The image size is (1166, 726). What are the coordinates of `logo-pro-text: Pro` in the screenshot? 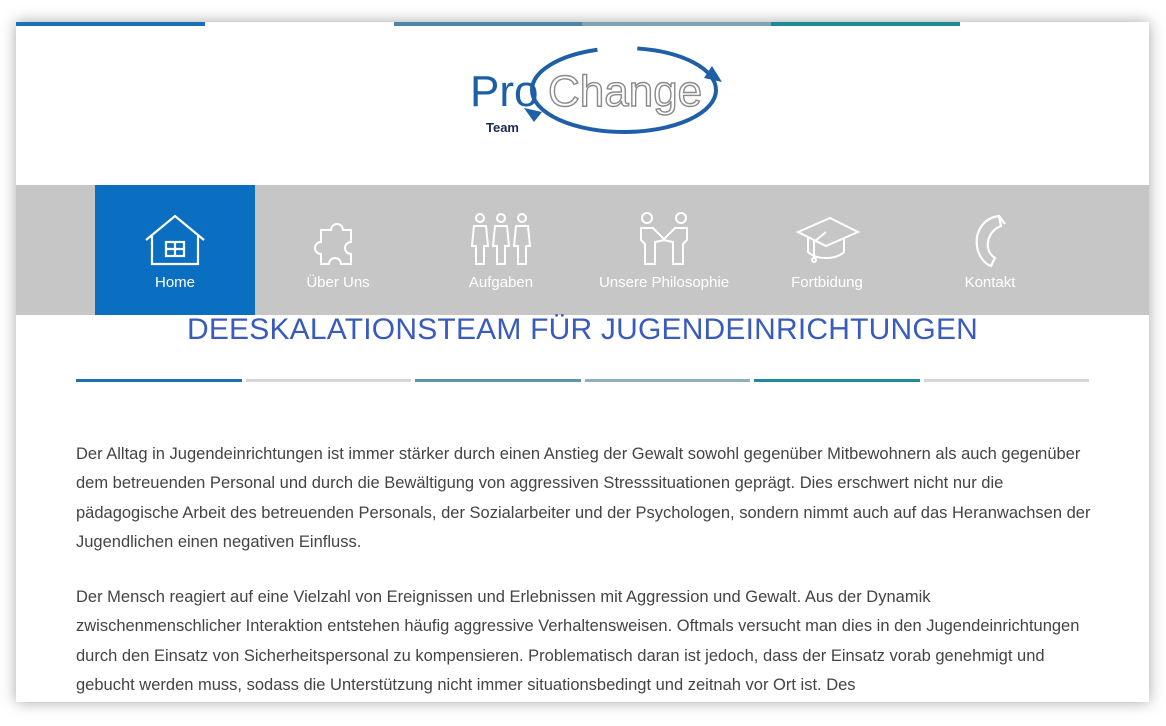 It's located at (504, 91).